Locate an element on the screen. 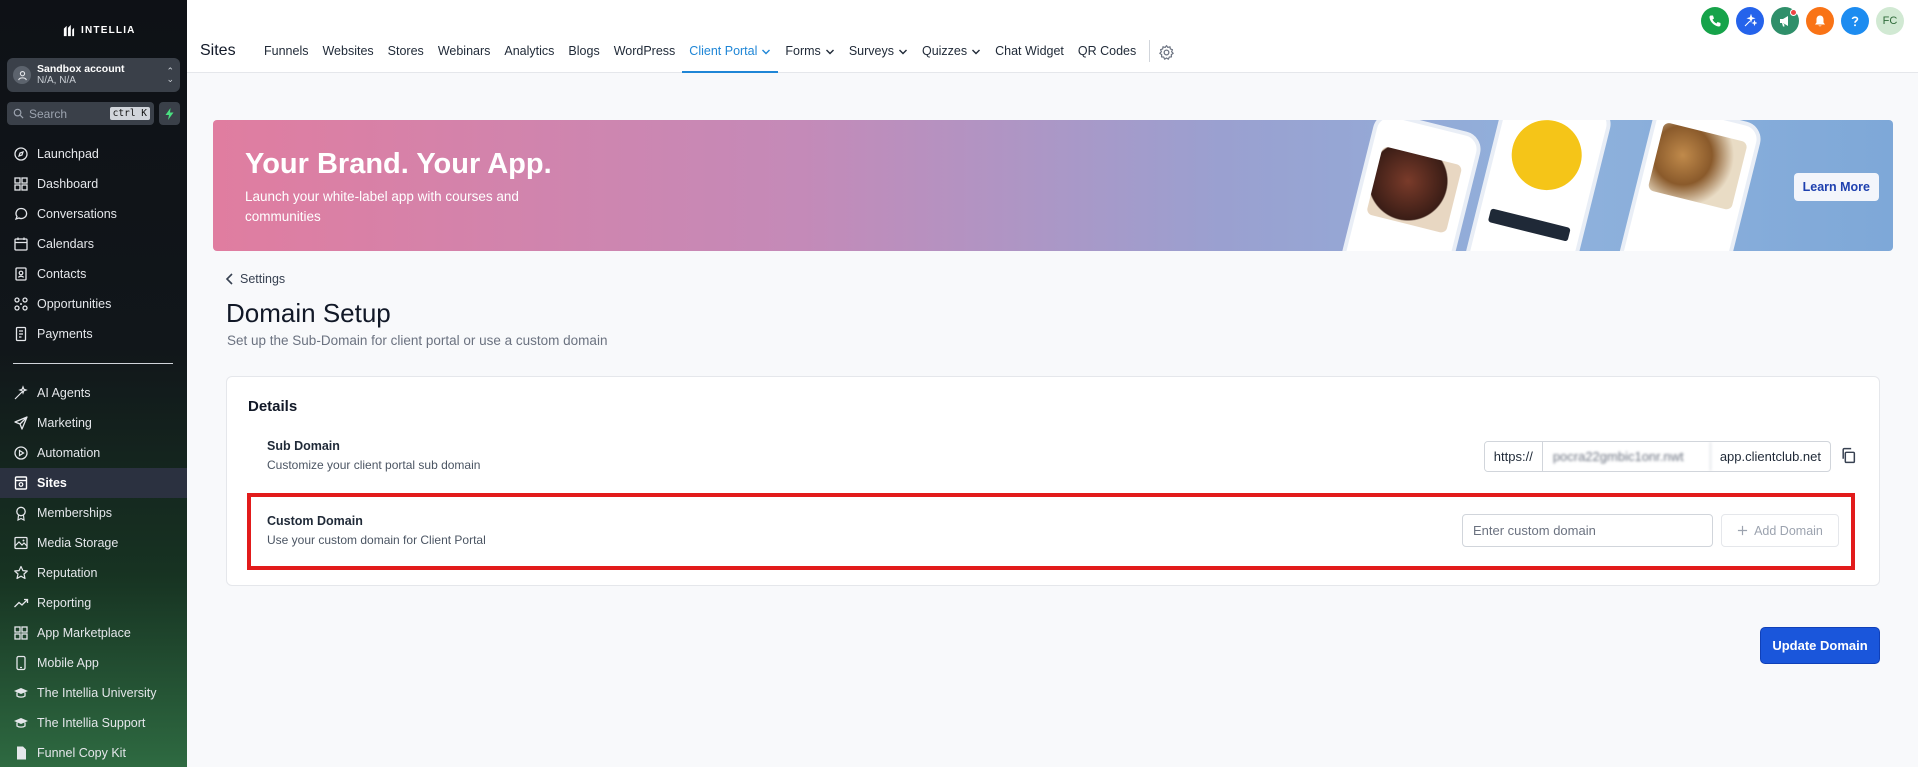  sidebar-item-reporting: Reporting is located at coordinates (93, 603).